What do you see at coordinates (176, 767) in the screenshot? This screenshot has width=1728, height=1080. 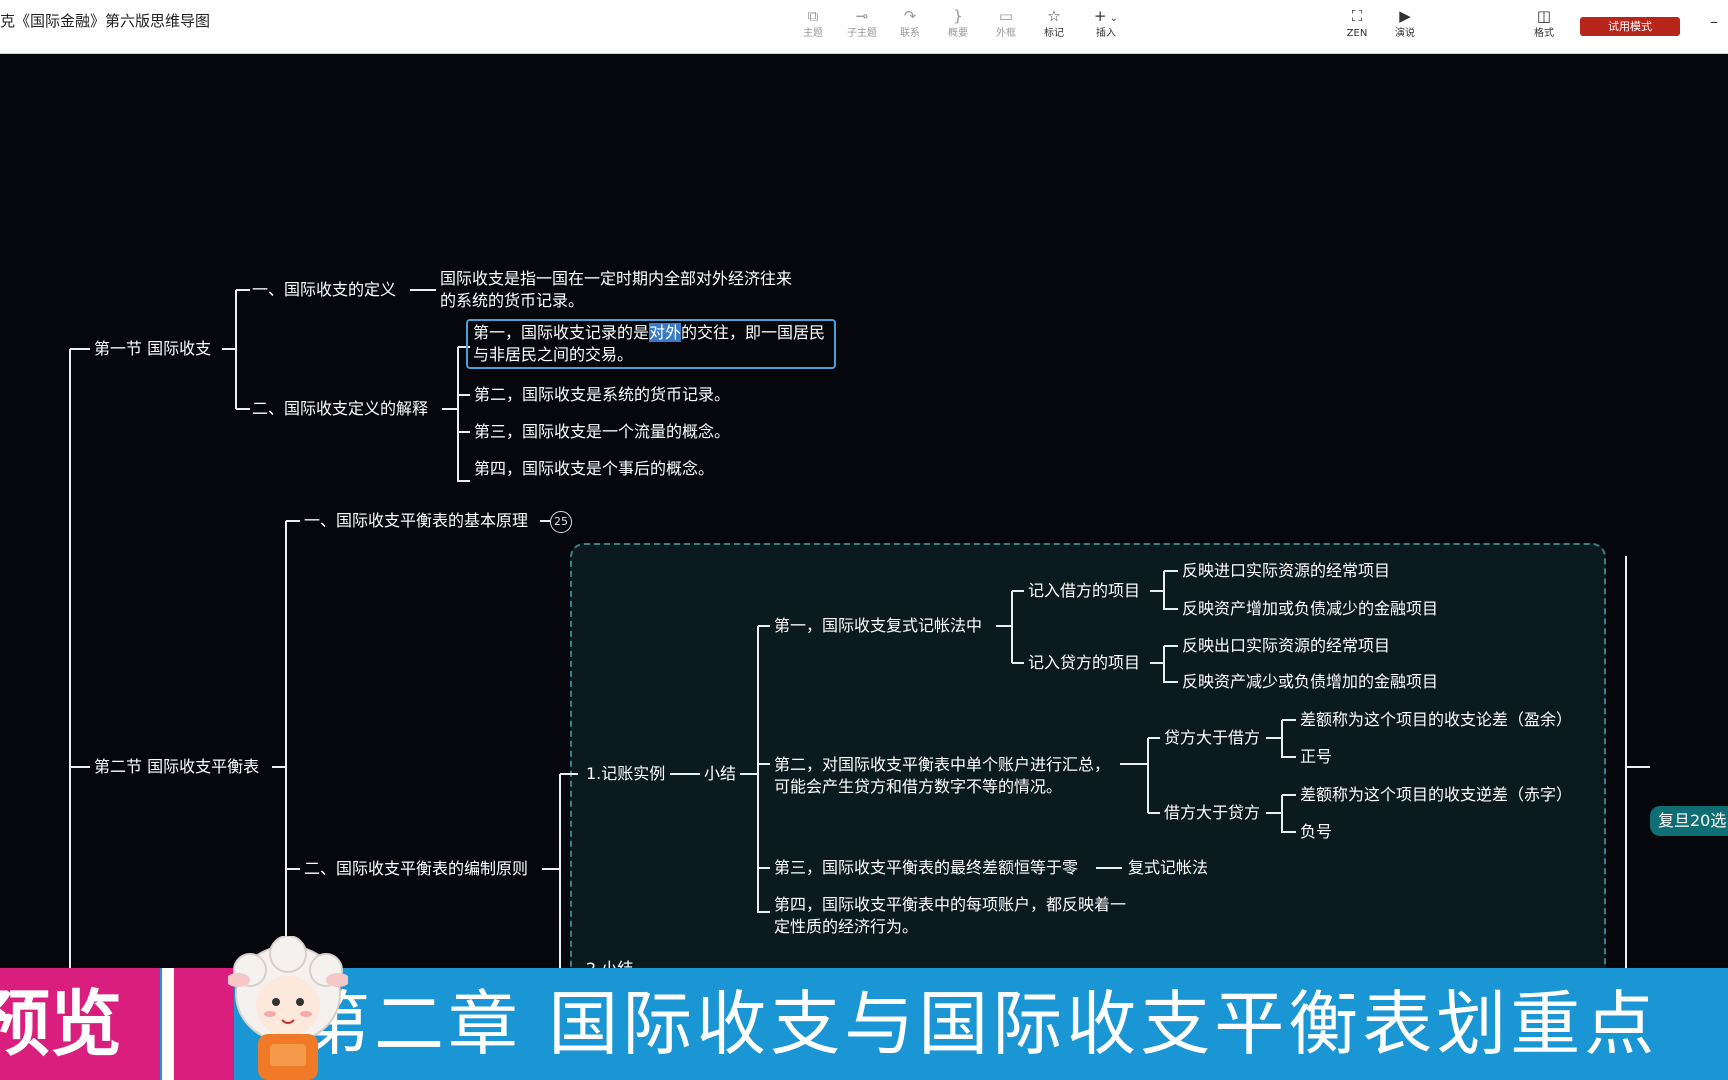 I see `section2-topic: 第二节 国际收支平衡表` at bounding box center [176, 767].